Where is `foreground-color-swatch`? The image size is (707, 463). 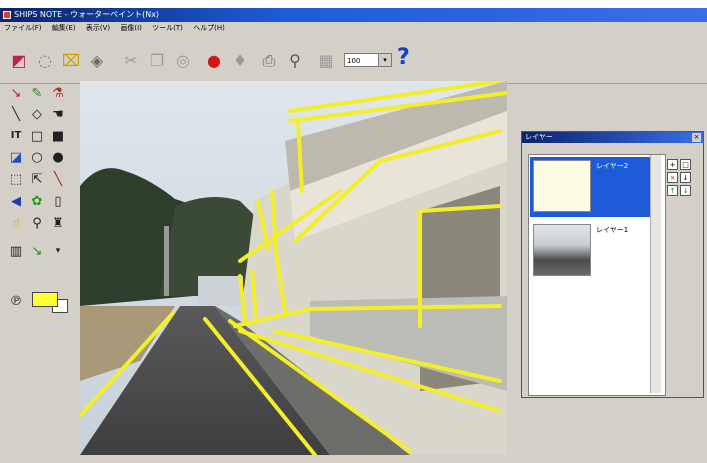 foreground-color-swatch is located at coordinates (45, 299).